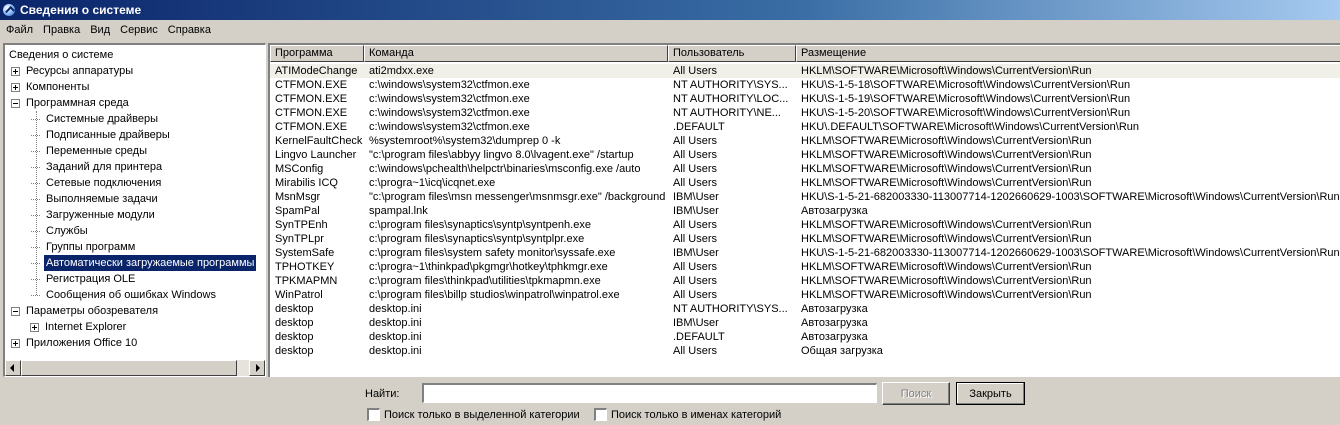 The image size is (1340, 425). What do you see at coordinates (687, 414) in the screenshot?
I see `search-category-names-option: Поиск только в именах категорий` at bounding box center [687, 414].